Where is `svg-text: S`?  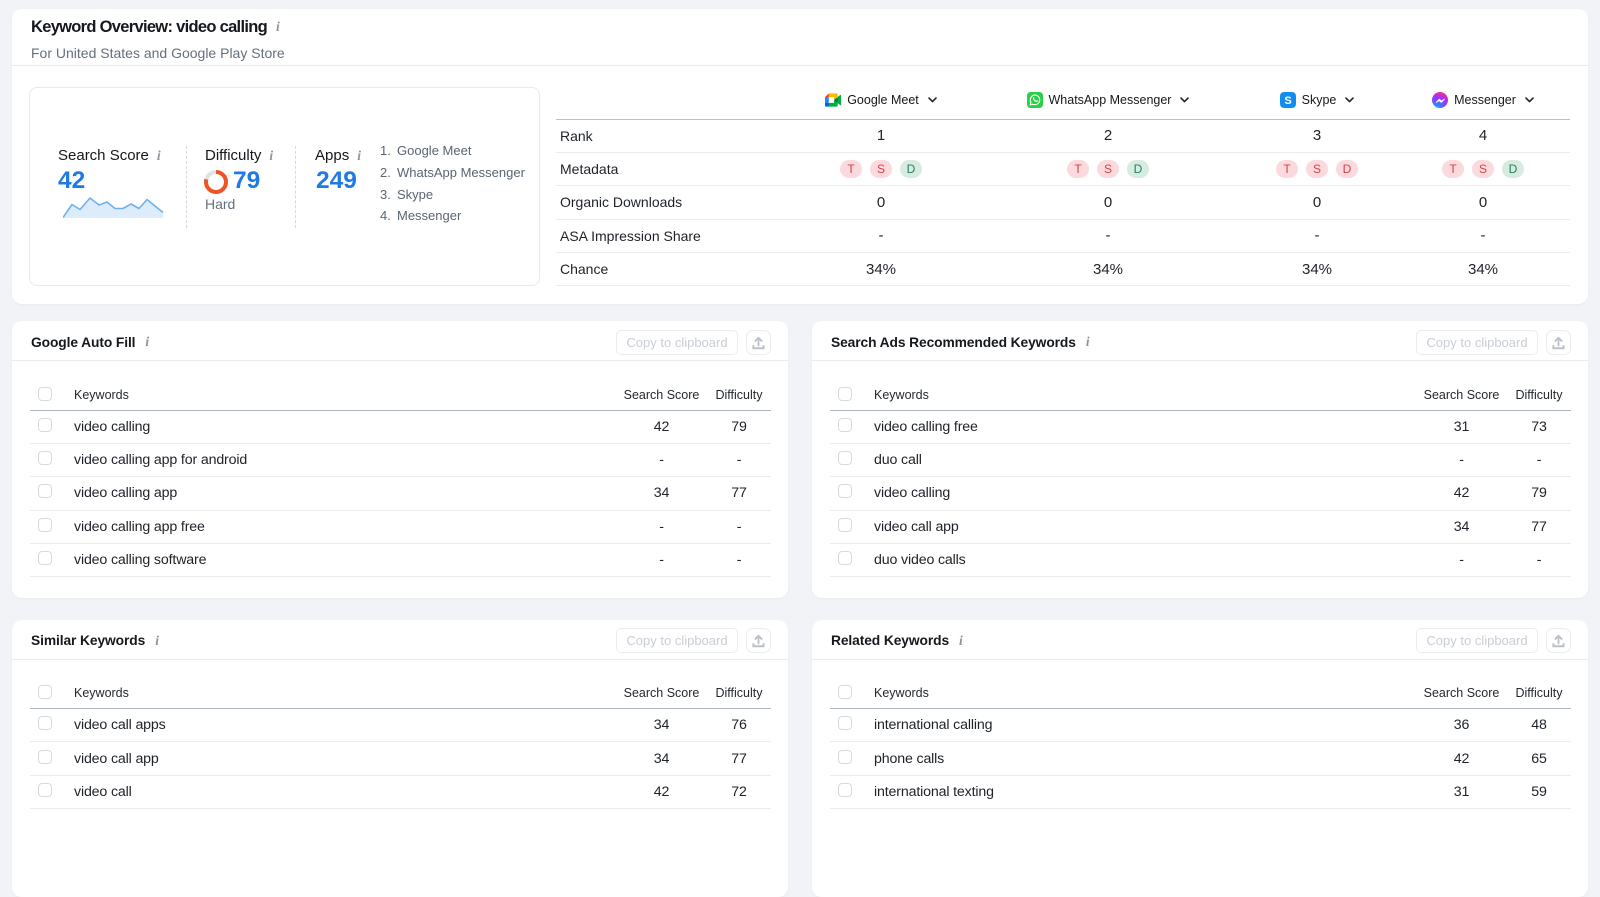 svg-text: S is located at coordinates (1287, 101).